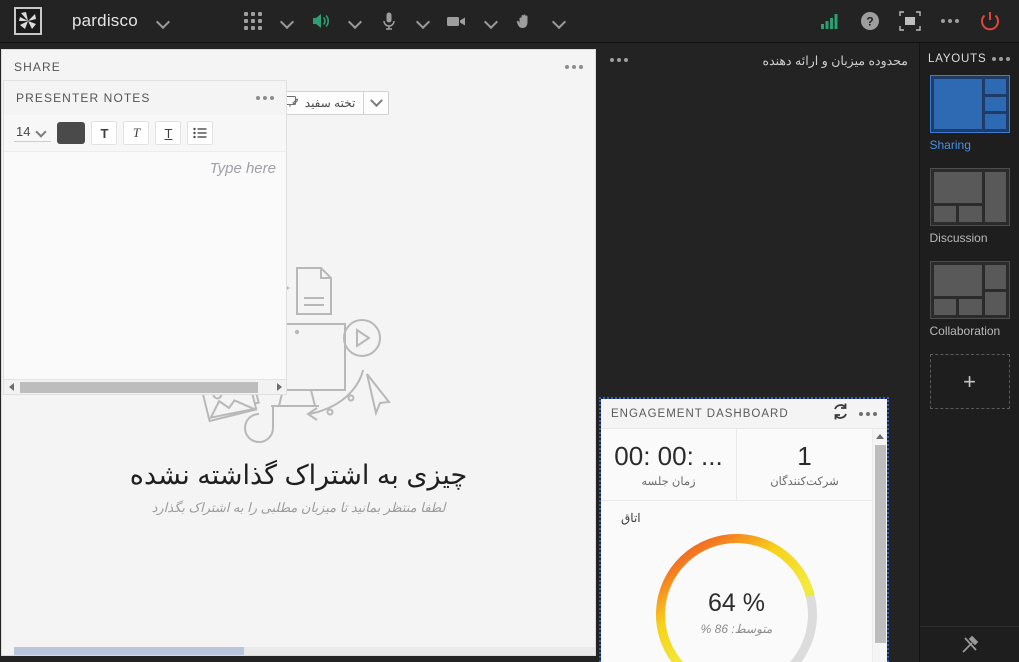 This screenshot has height=662, width=1019. I want to click on help-icon: ?, so click(870, 21).